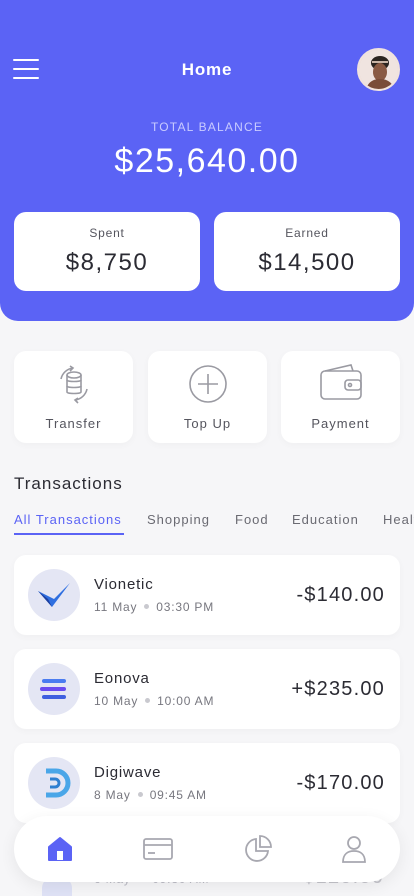  I want to click on pie-chart-icon, so click(258, 848).